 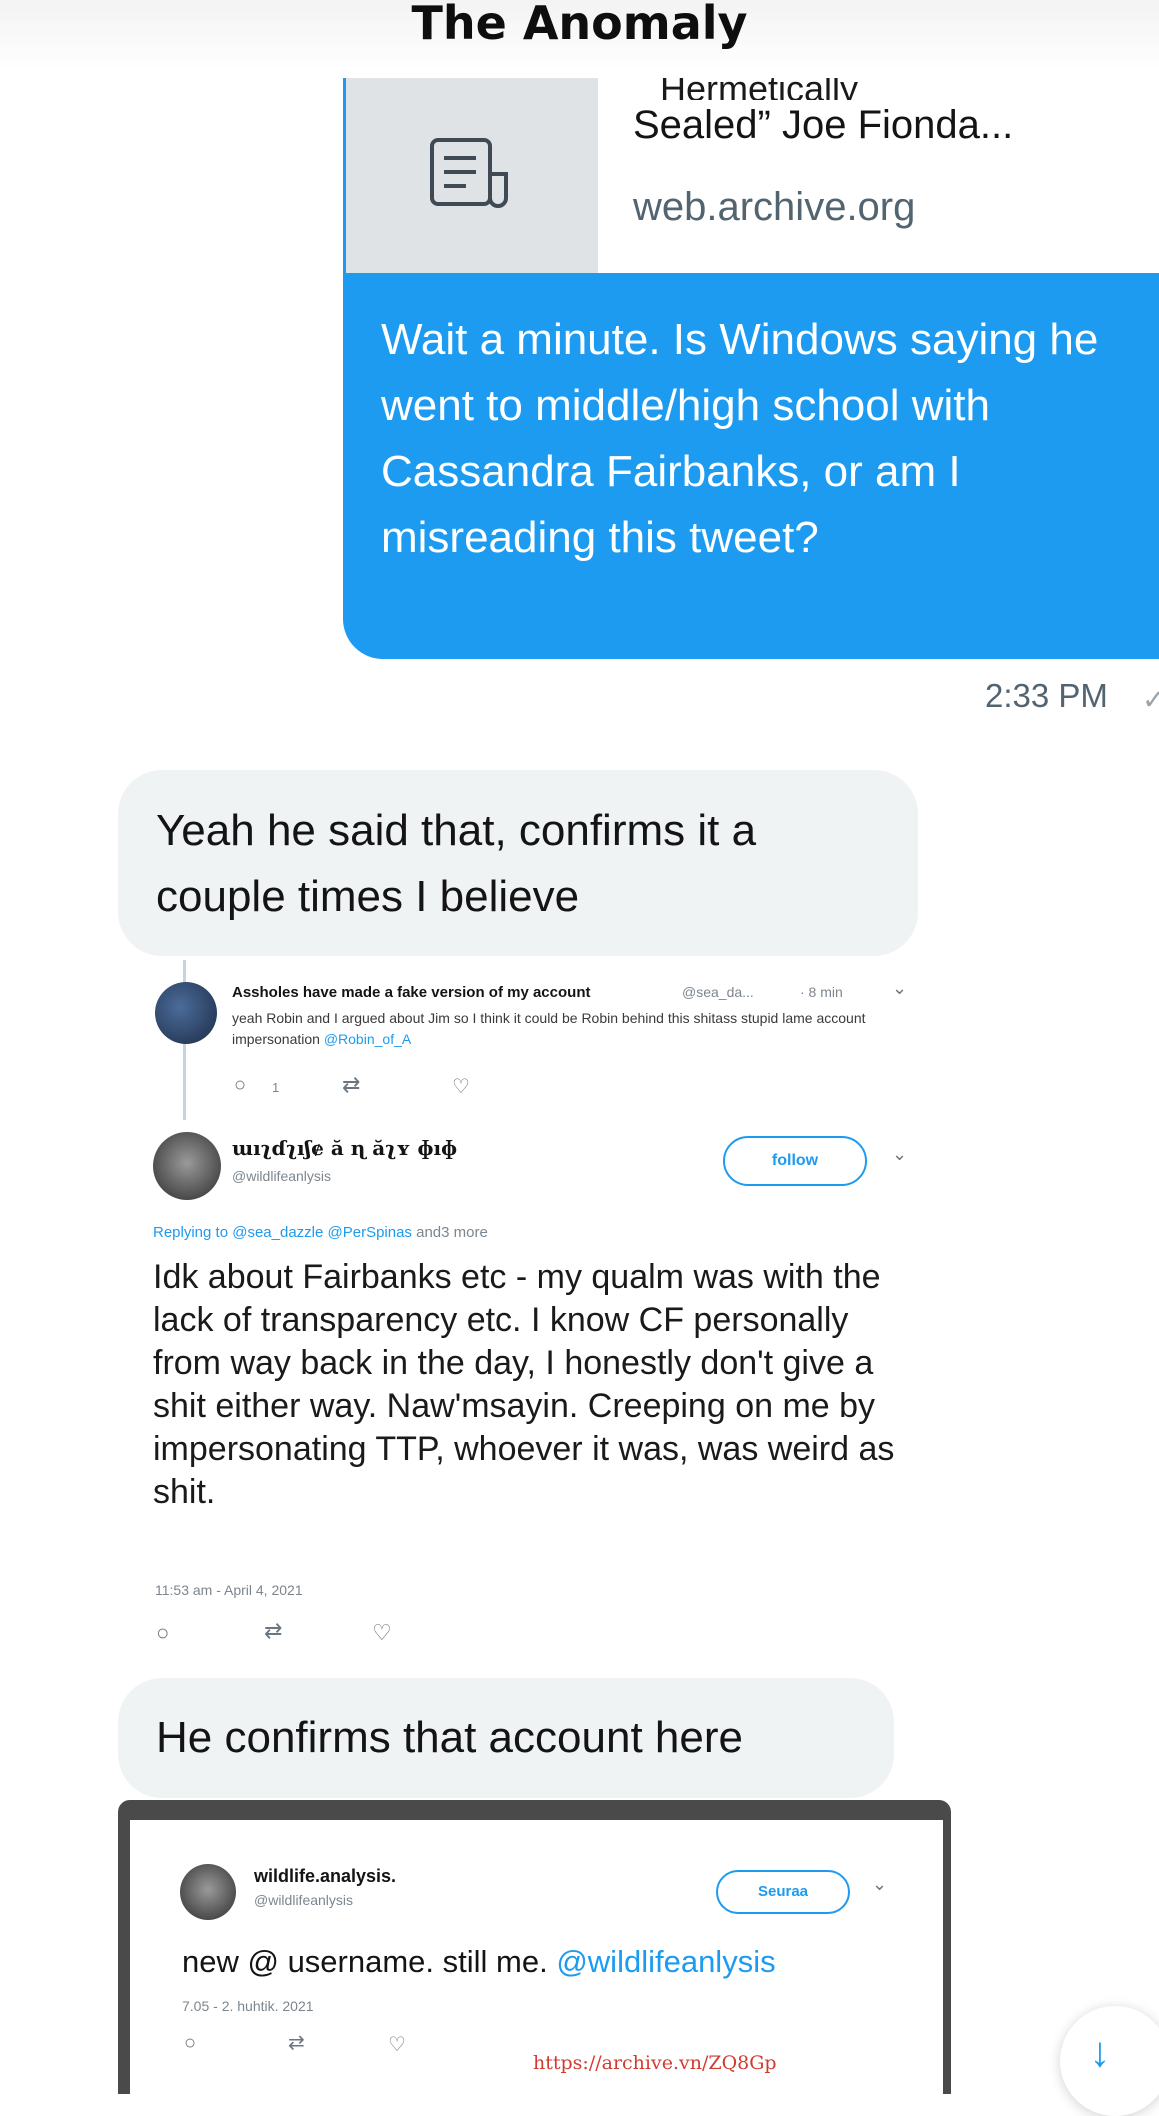 I want to click on tweet-date: 7.05 - 2. huhtik. 2021, so click(x=248, y=2006).